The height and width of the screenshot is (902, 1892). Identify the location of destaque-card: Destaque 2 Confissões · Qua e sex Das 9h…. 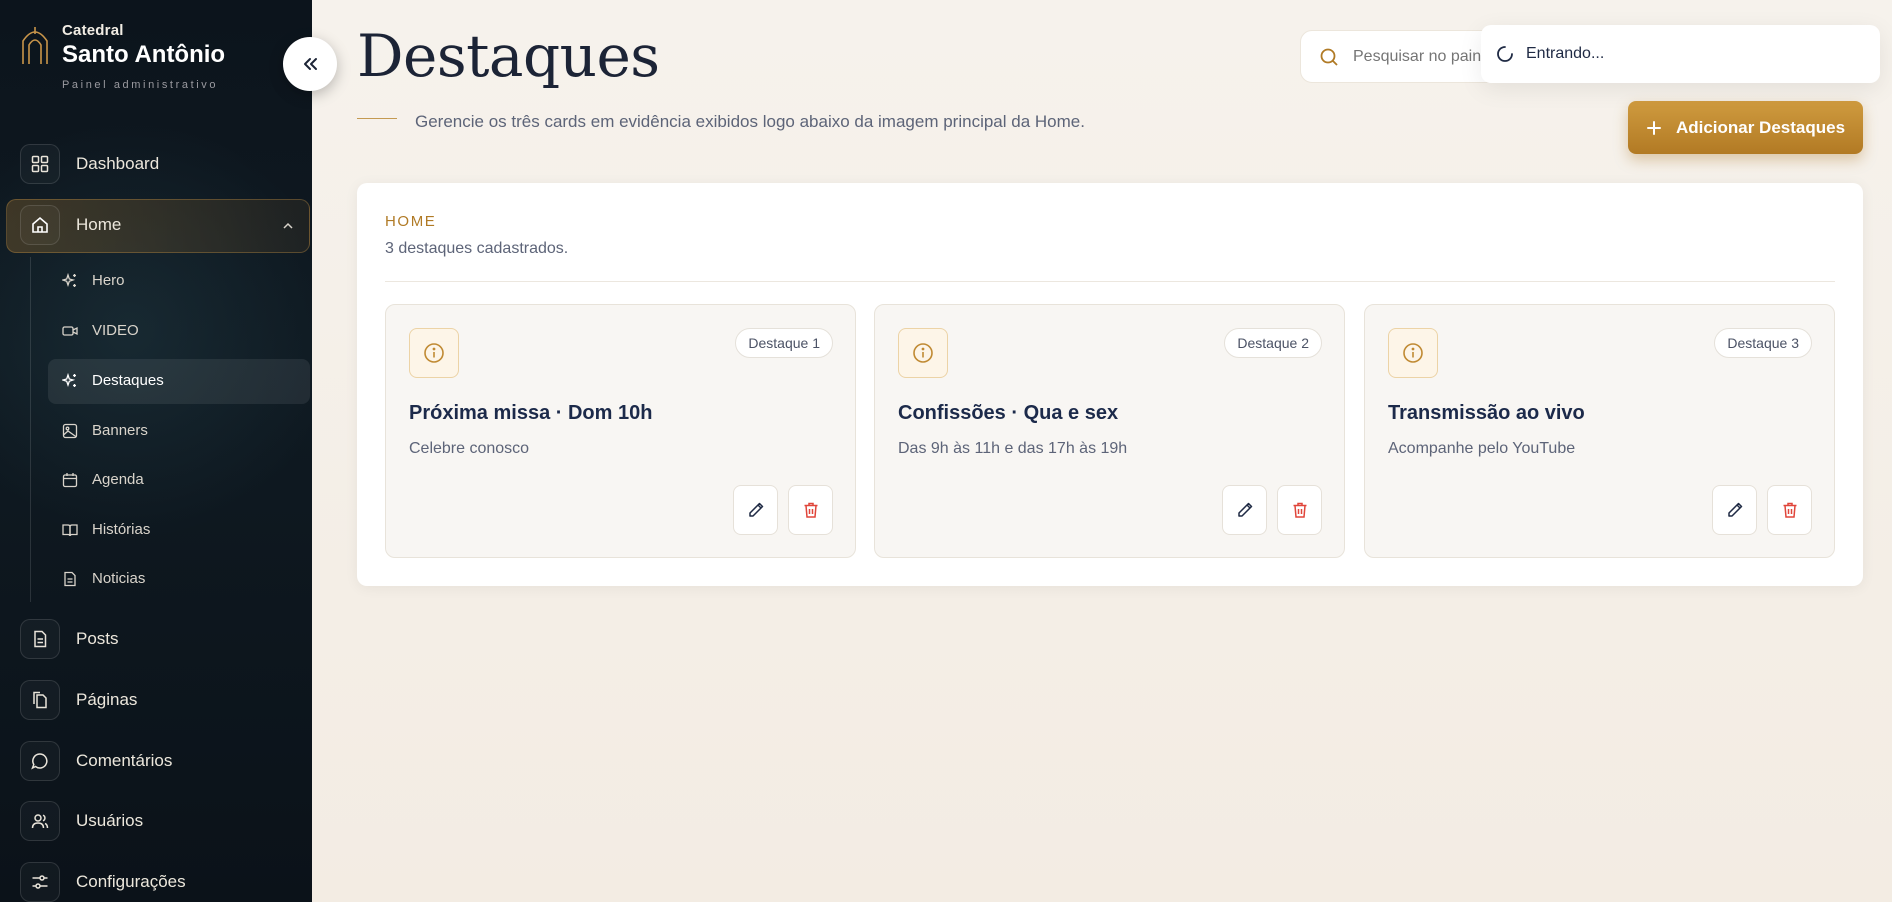
(1109, 431).